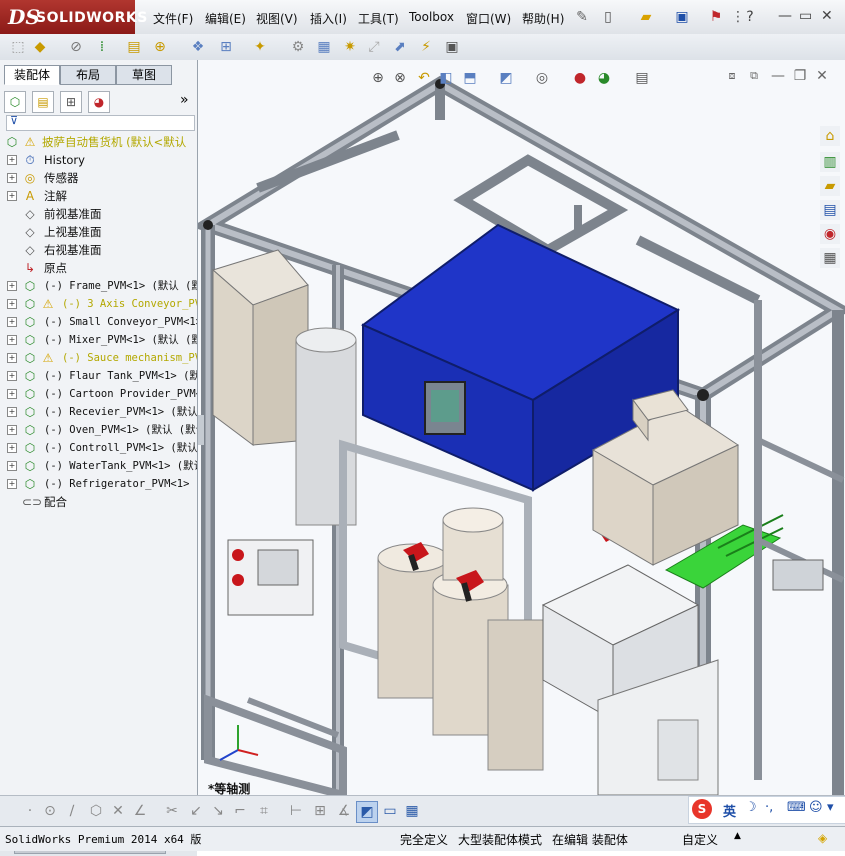  Describe the element at coordinates (542, 78) in the screenshot. I see `hide-show-items-icon: ◎` at that location.